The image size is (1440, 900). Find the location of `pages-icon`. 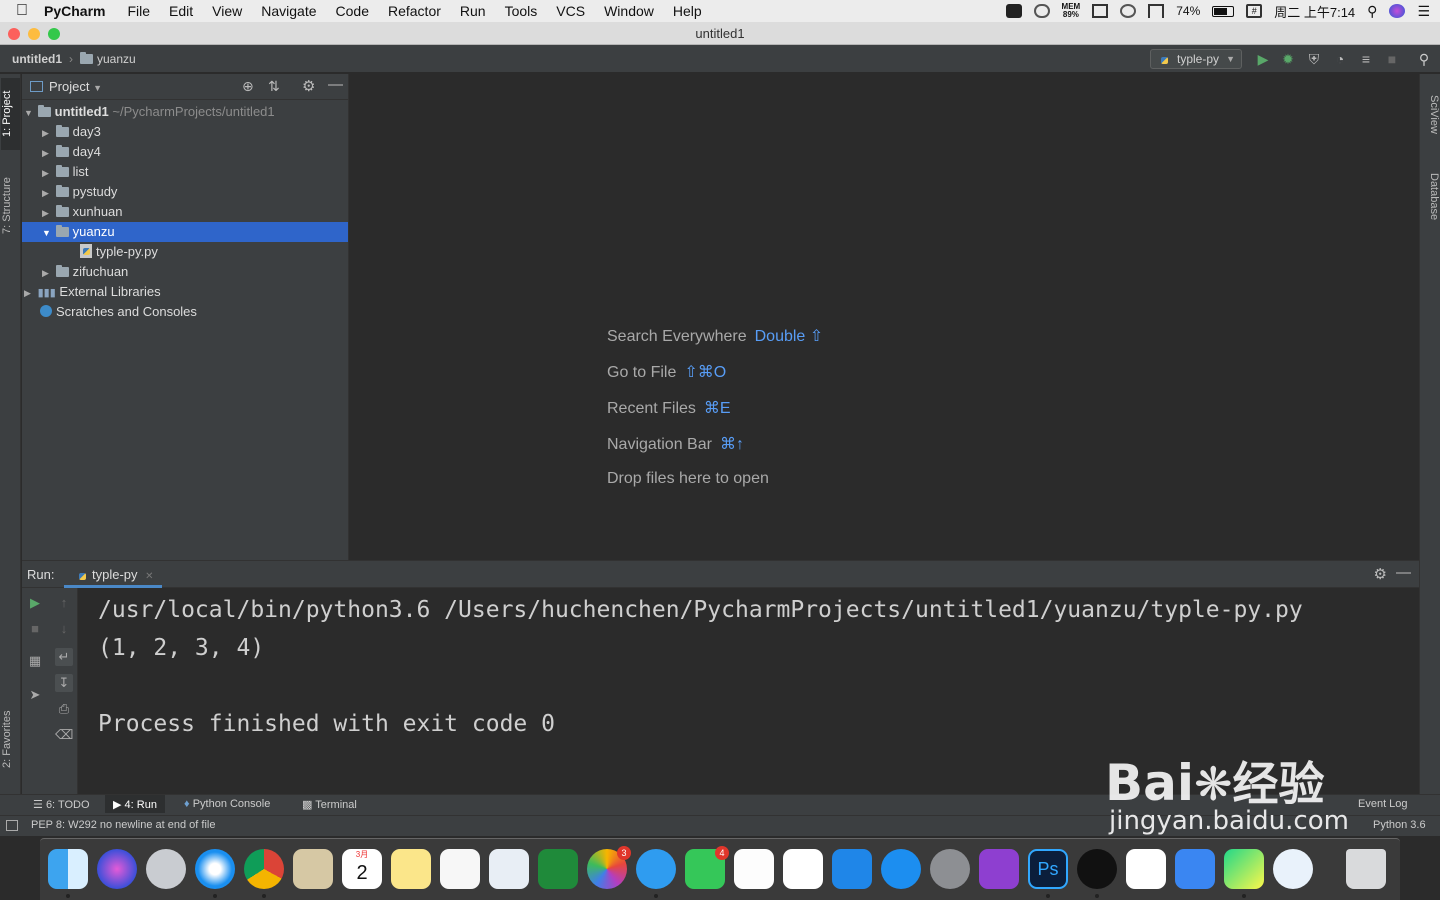

pages-icon is located at coordinates (754, 869).